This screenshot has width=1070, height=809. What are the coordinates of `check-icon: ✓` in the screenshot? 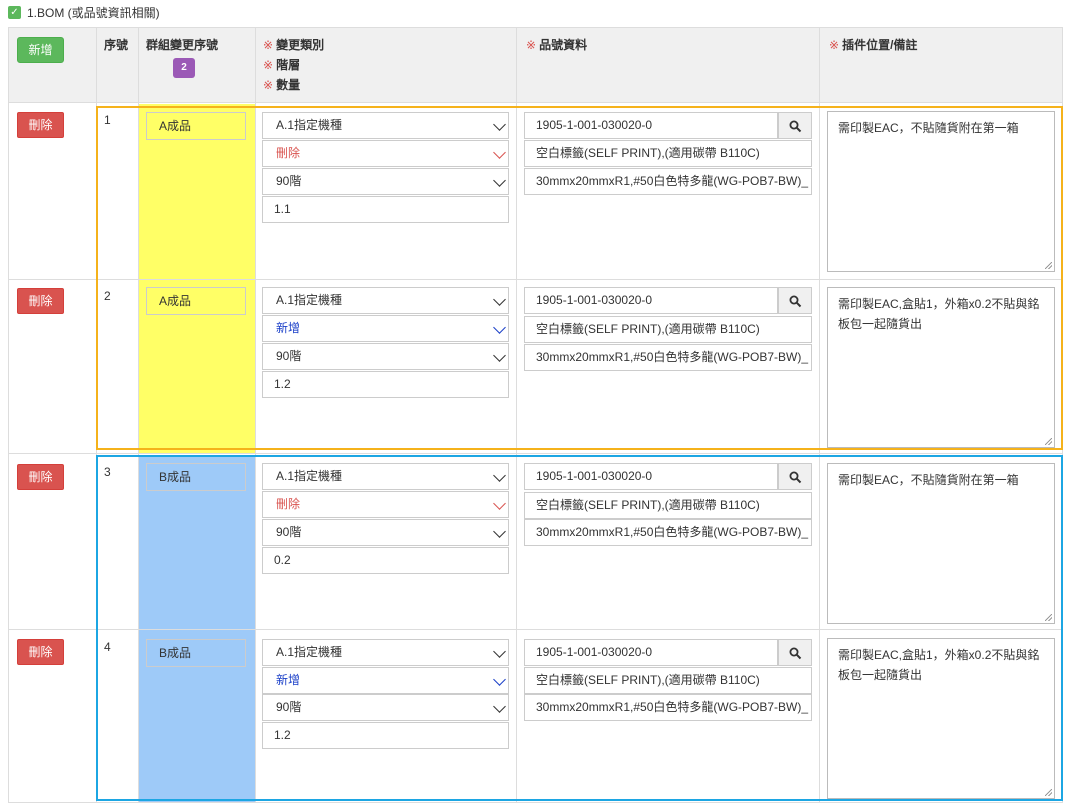 It's located at (14, 12).